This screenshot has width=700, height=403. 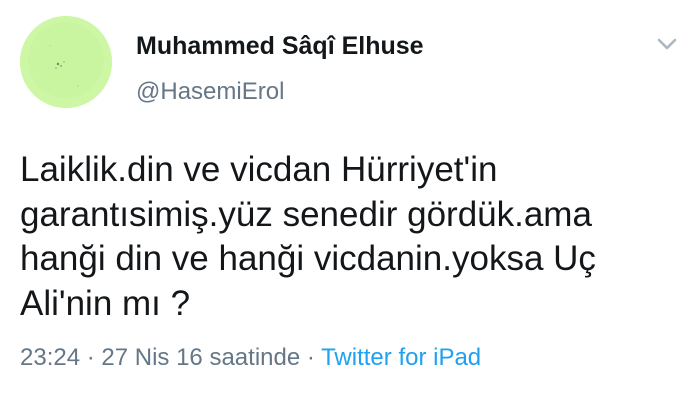 I want to click on tweet-text-line: Ali'nin mı ?, so click(x=105, y=303).